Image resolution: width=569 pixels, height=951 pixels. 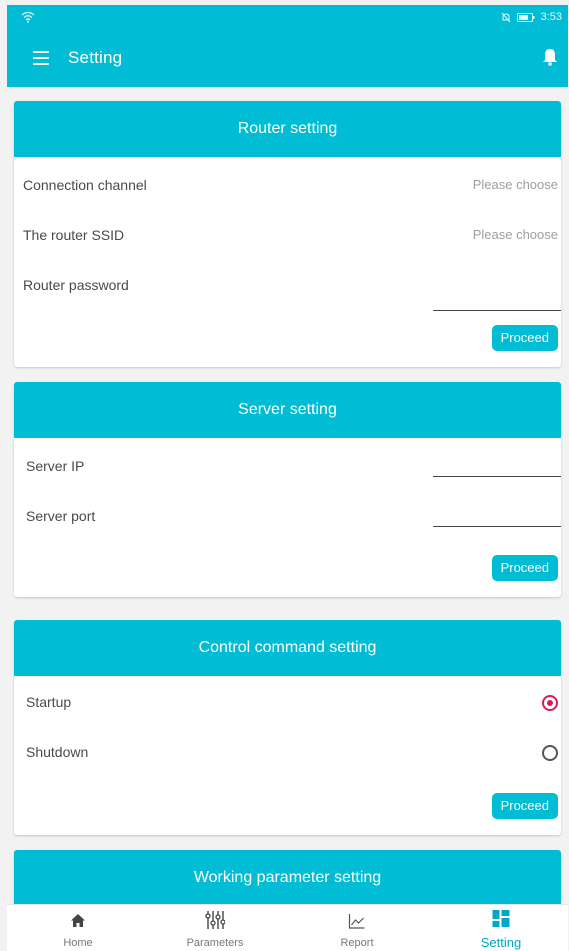 What do you see at coordinates (550, 703) in the screenshot?
I see `startup-radio` at bounding box center [550, 703].